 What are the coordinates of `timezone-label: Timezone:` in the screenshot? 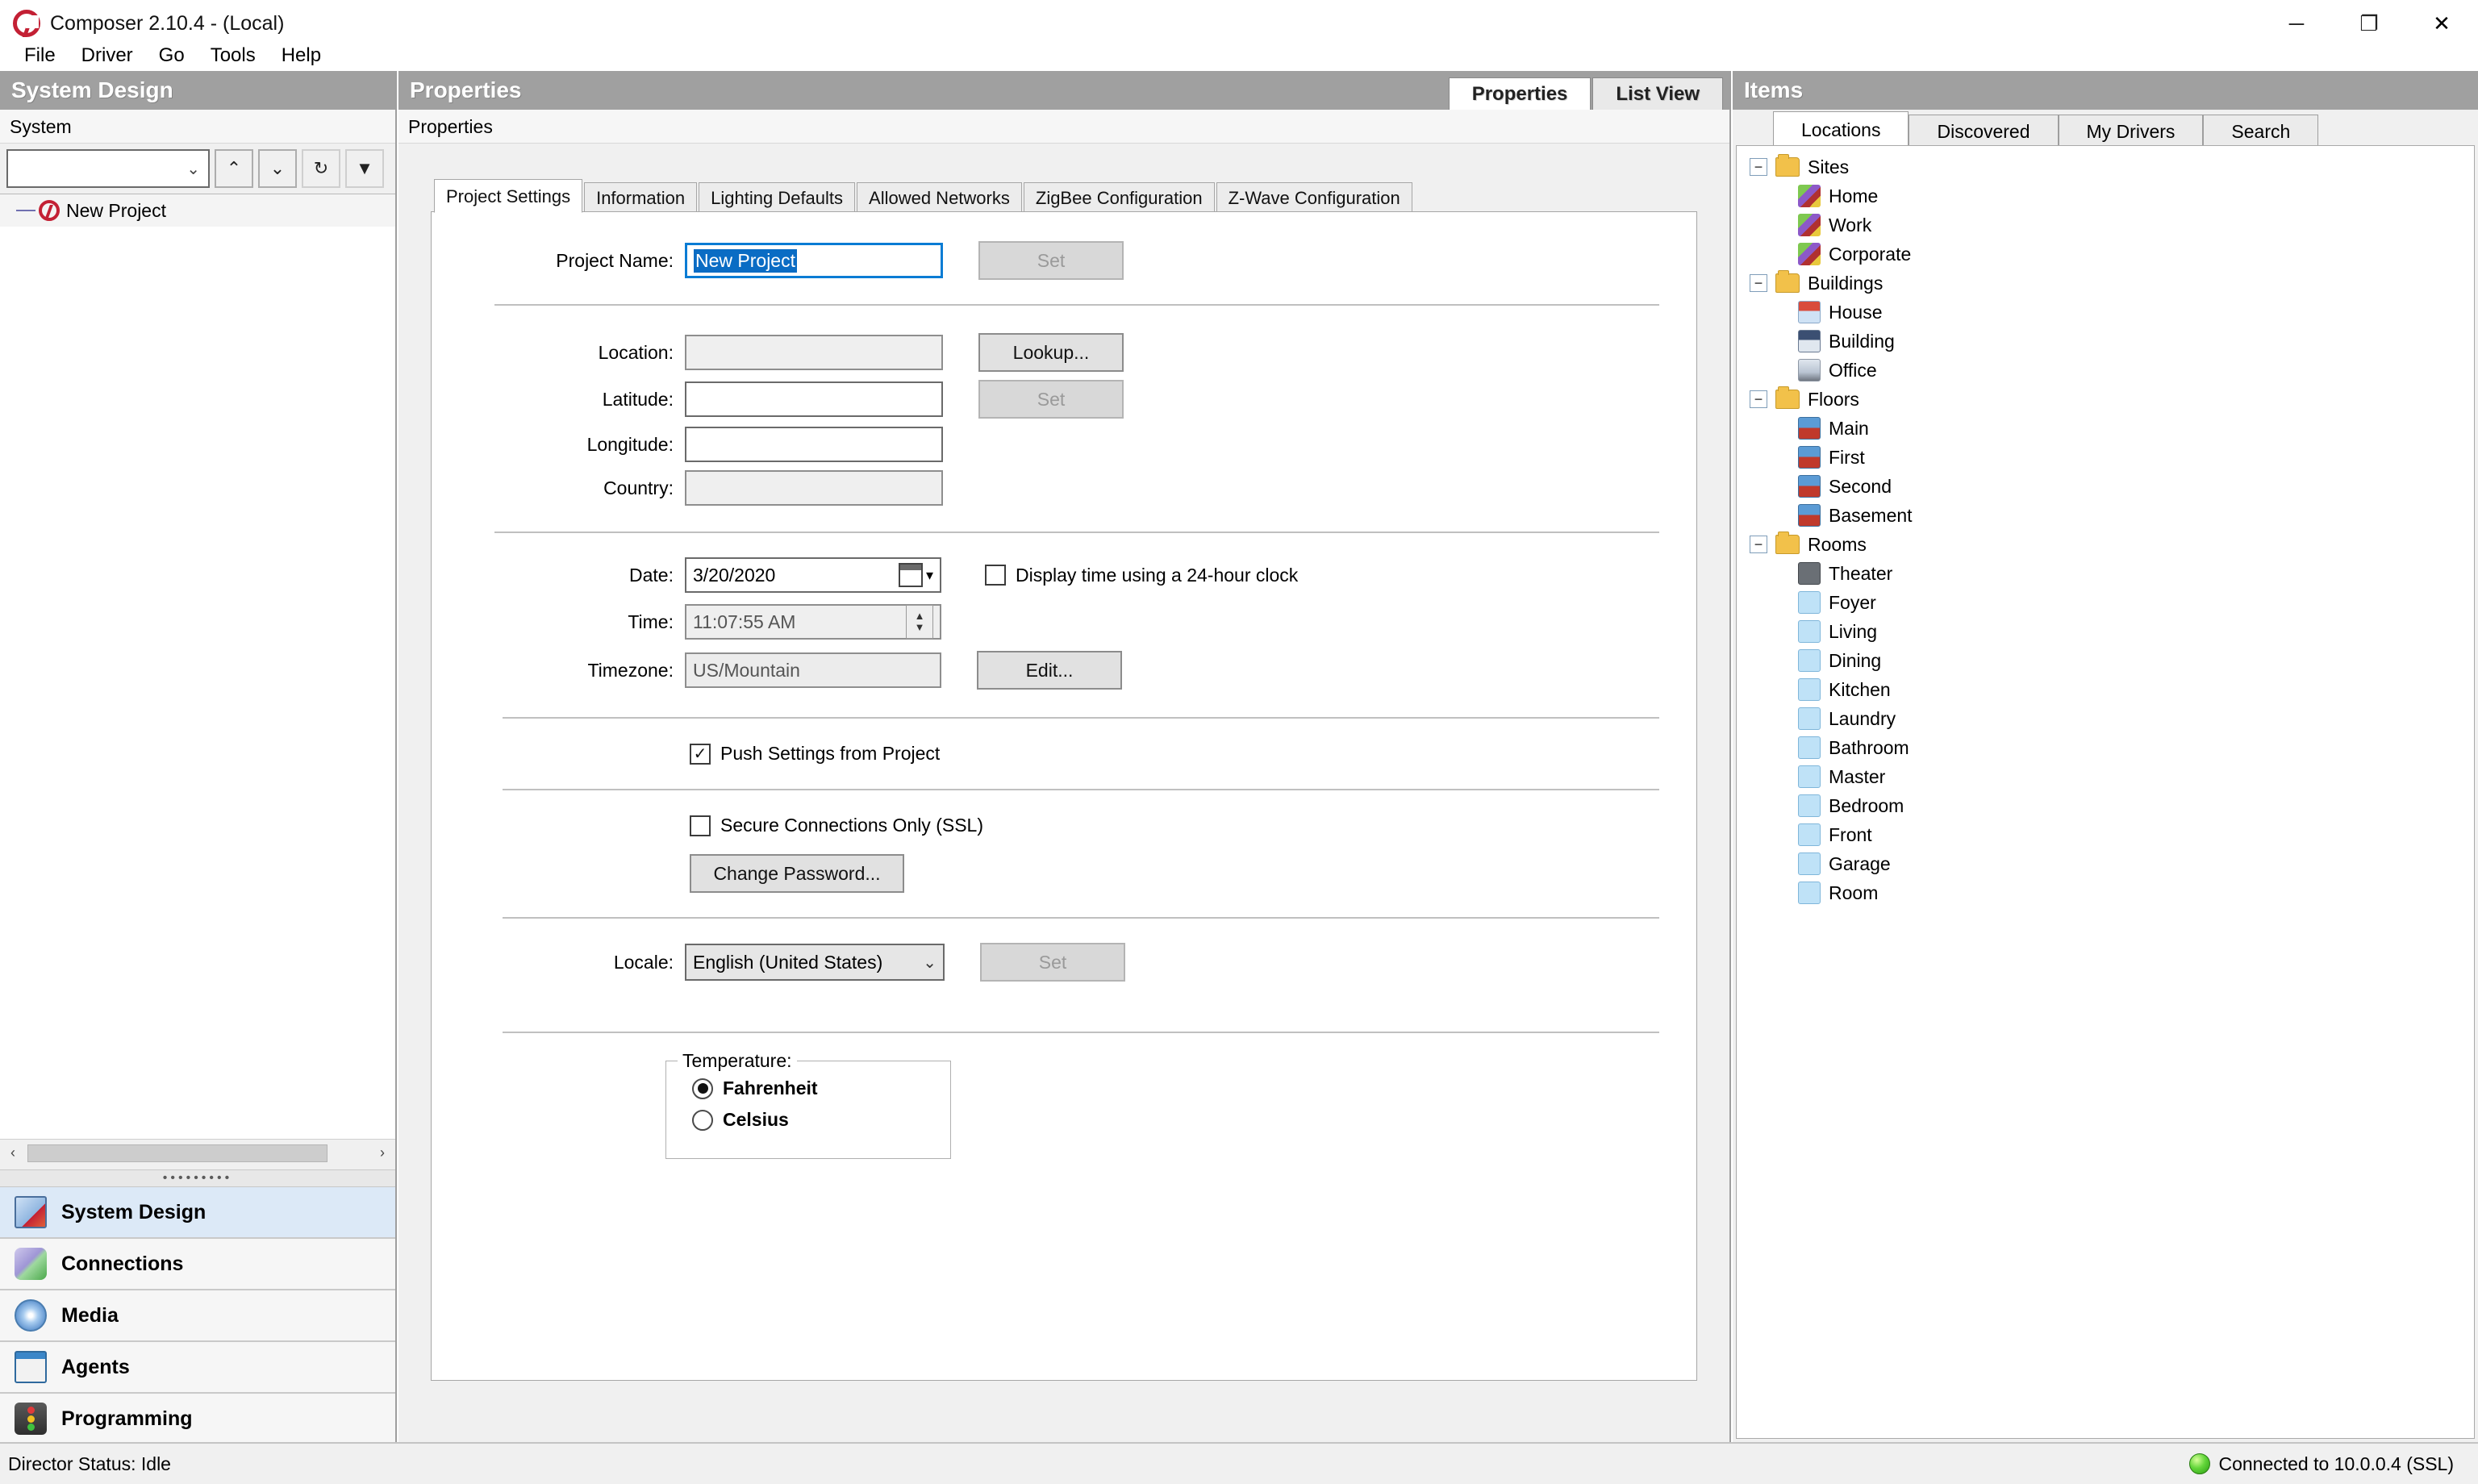 It's located at (630, 670).